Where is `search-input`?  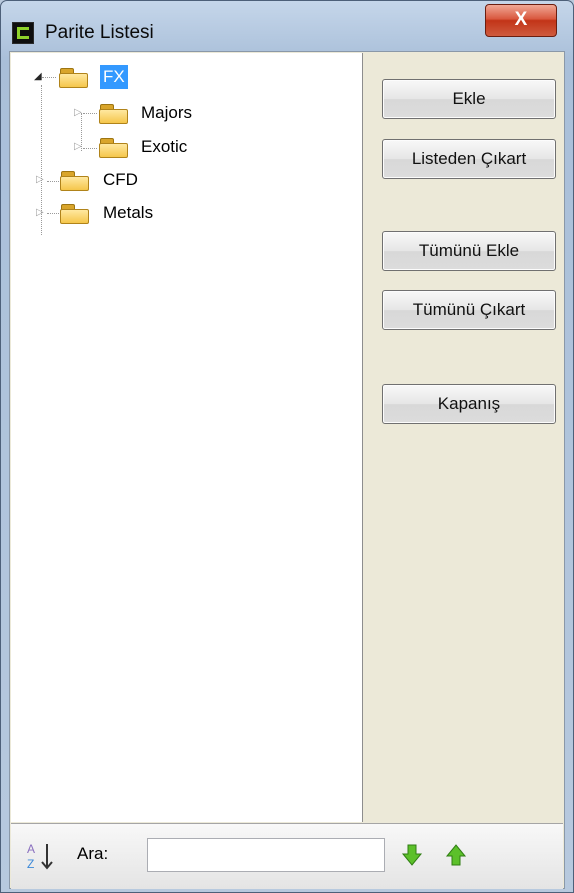 search-input is located at coordinates (266, 855).